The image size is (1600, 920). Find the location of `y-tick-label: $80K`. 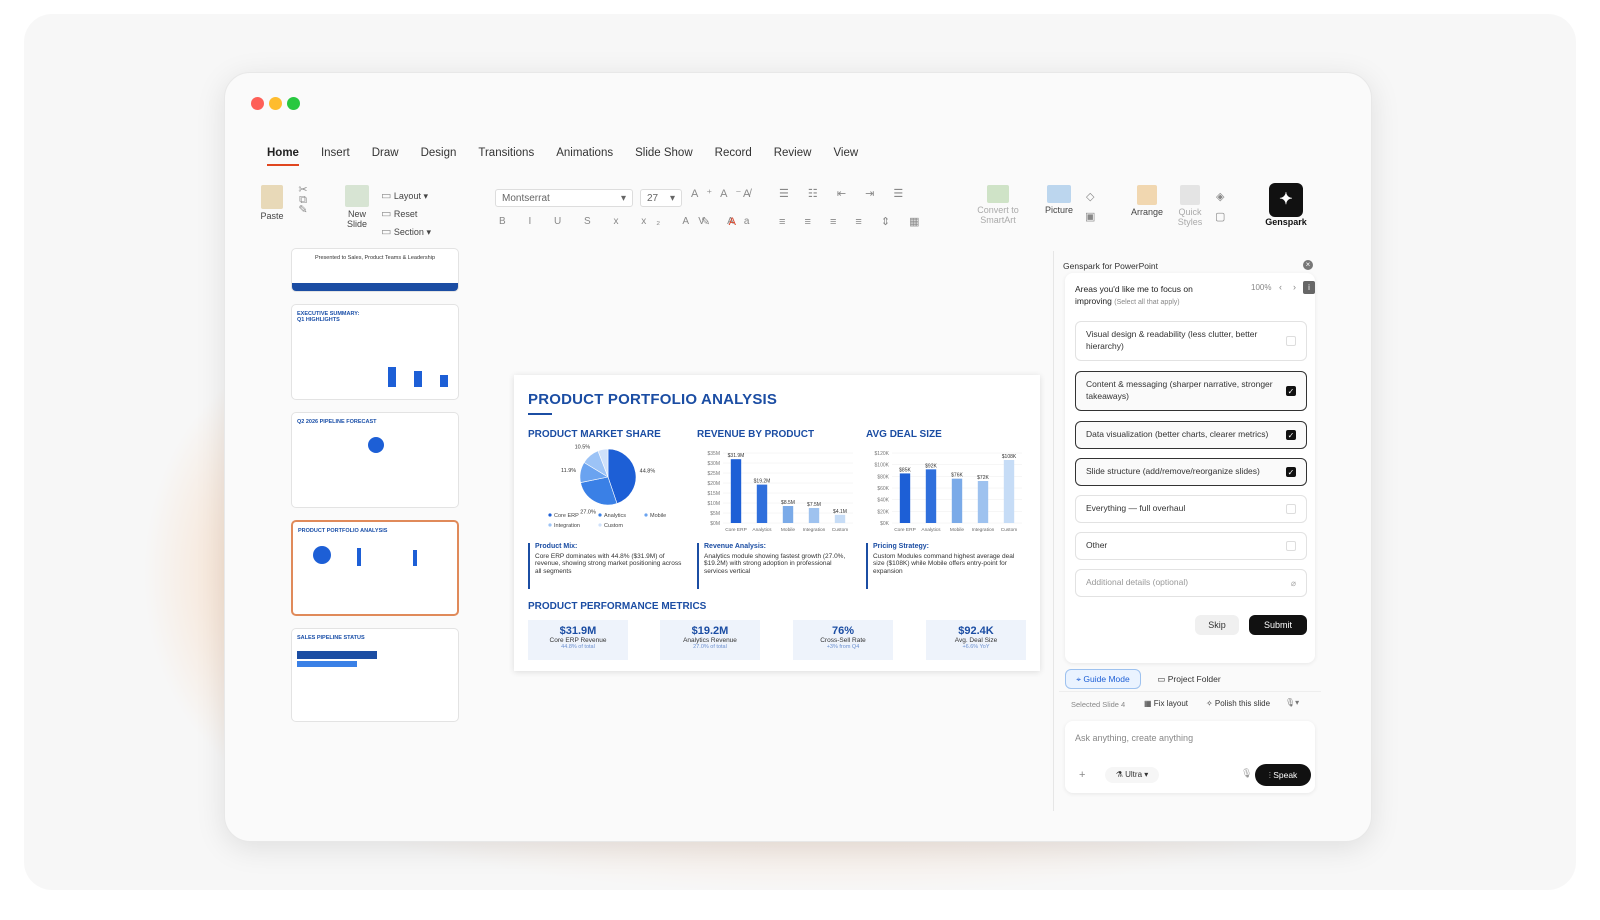

y-tick-label: $80K is located at coordinates (883, 477).